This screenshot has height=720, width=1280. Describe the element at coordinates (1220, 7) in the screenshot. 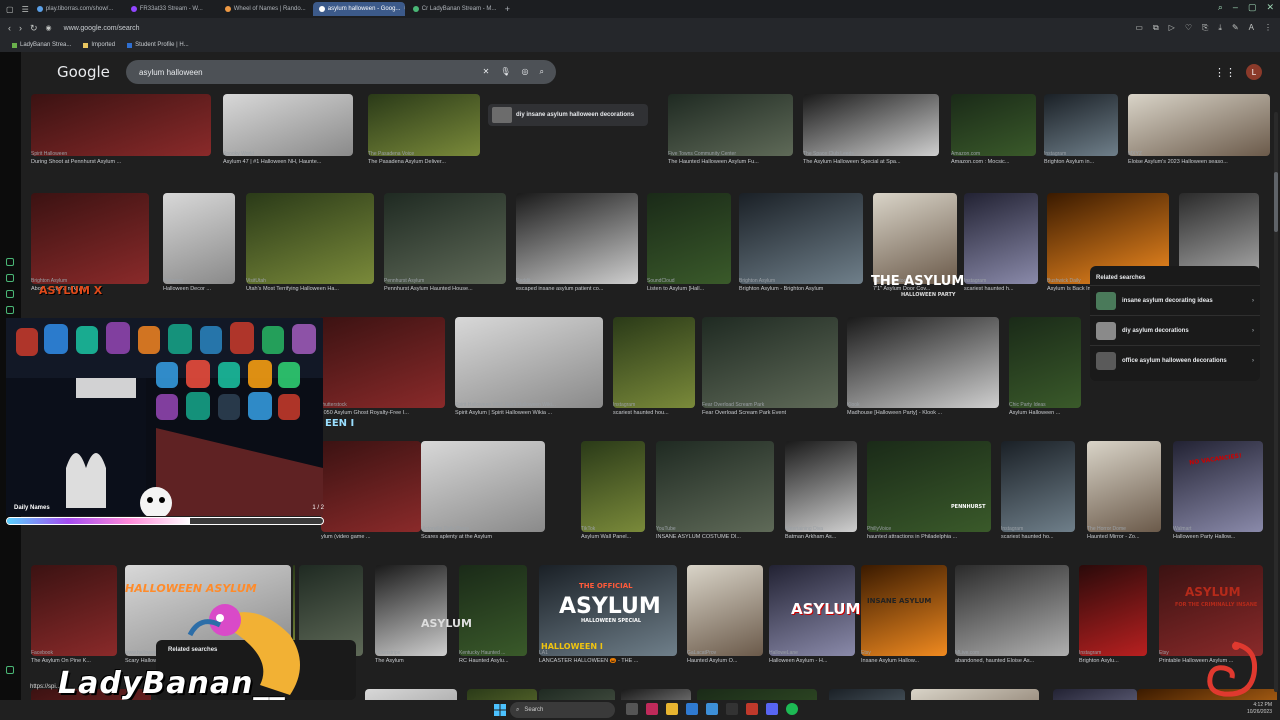

I see `search-tabs-icon: ⌕` at that location.